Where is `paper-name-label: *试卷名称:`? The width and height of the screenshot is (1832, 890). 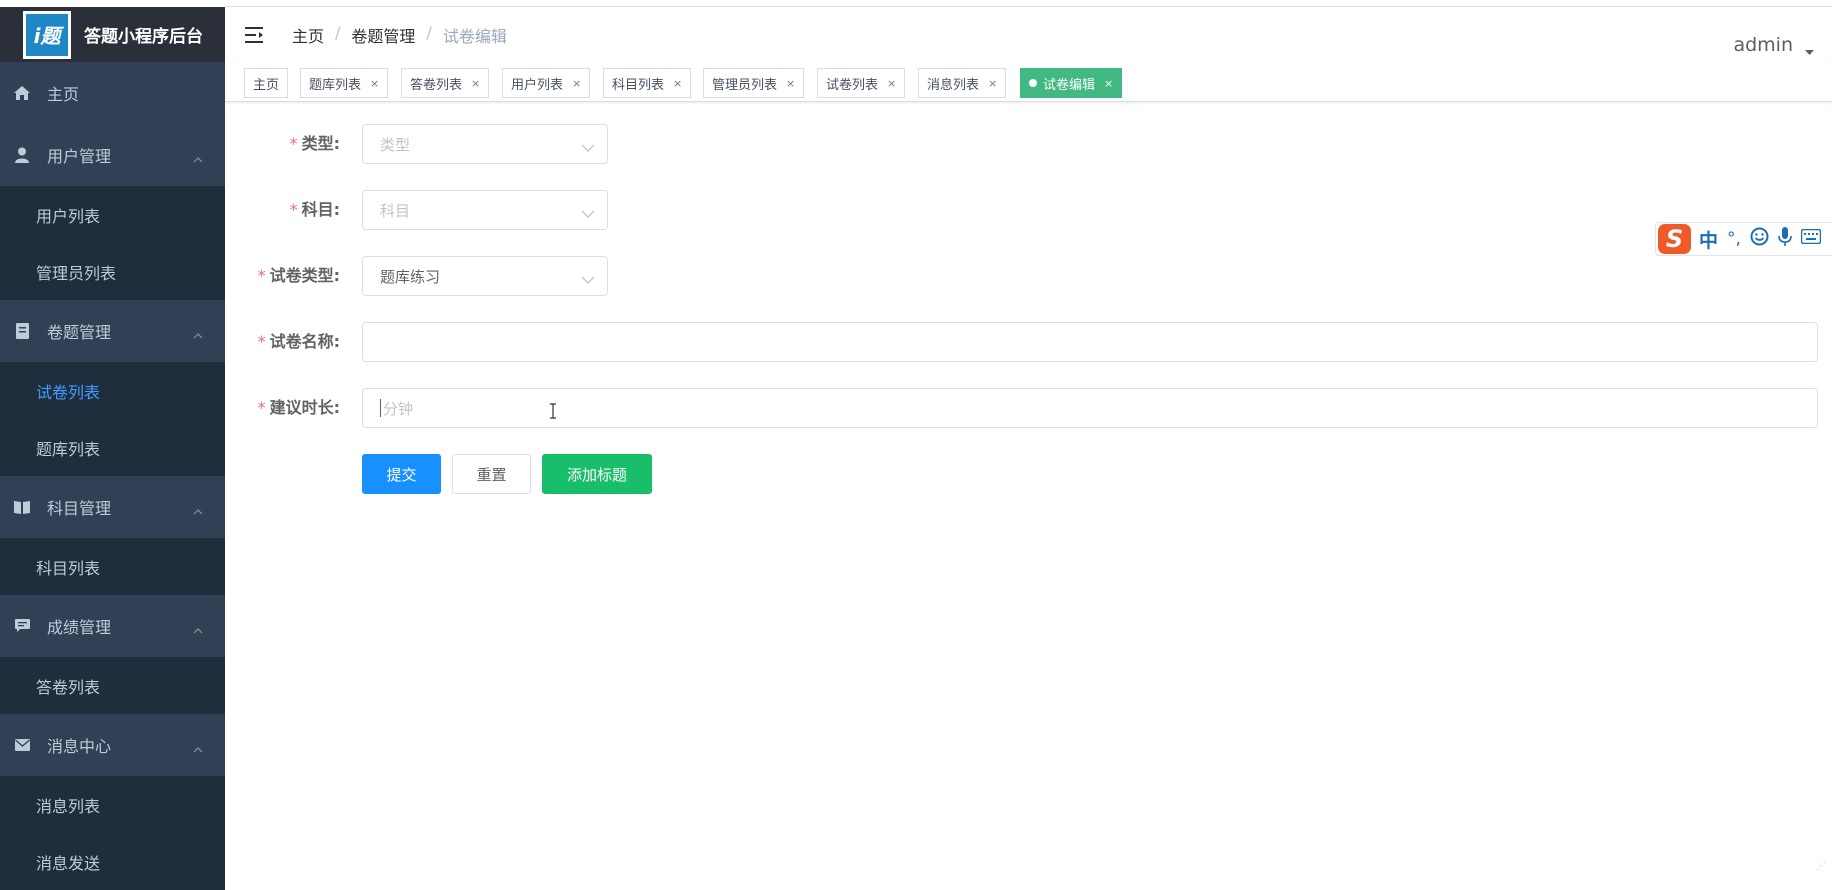
paper-name-label: *试卷名称: is located at coordinates (282, 342).